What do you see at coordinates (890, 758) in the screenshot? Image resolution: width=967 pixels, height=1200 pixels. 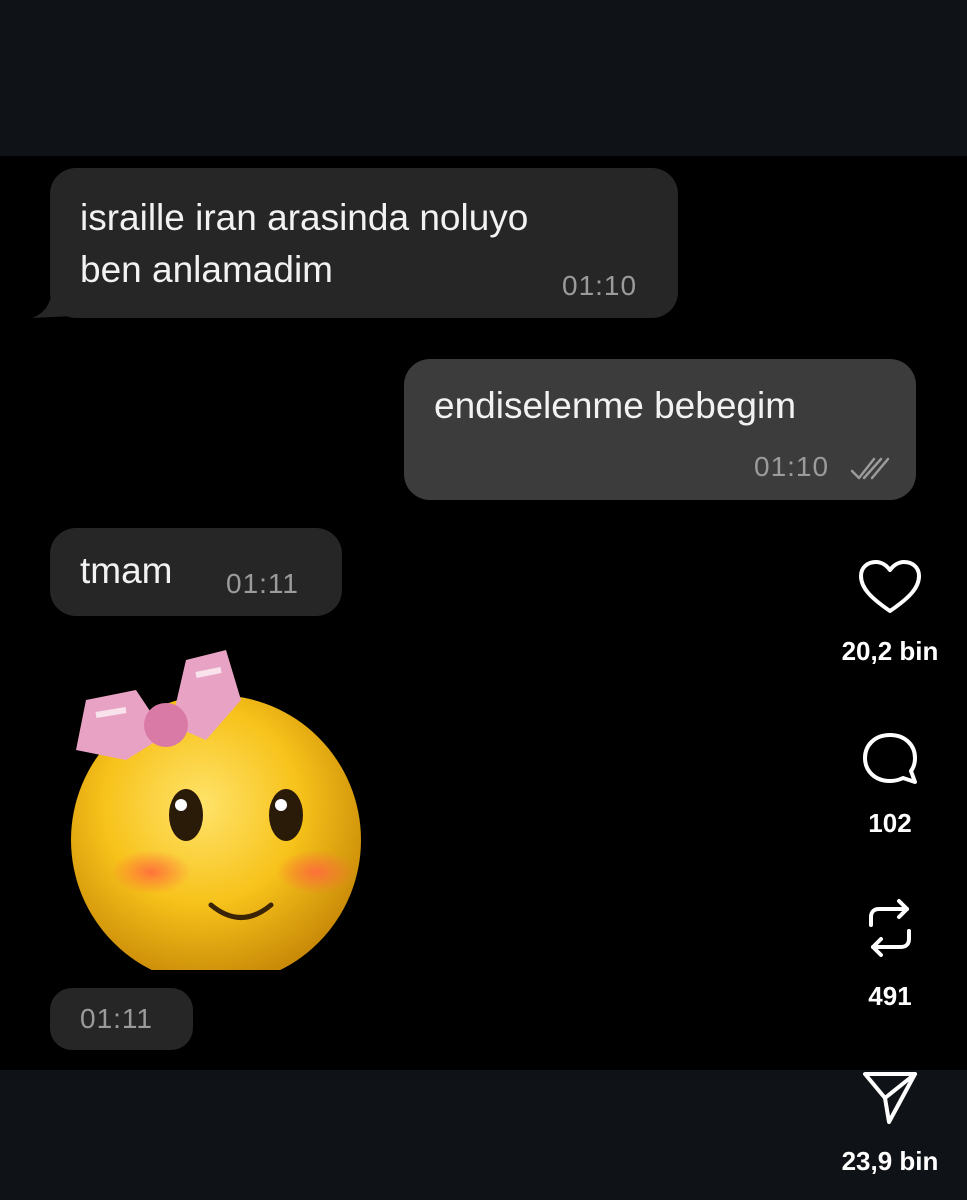 I see `comment-bubble-icon` at bounding box center [890, 758].